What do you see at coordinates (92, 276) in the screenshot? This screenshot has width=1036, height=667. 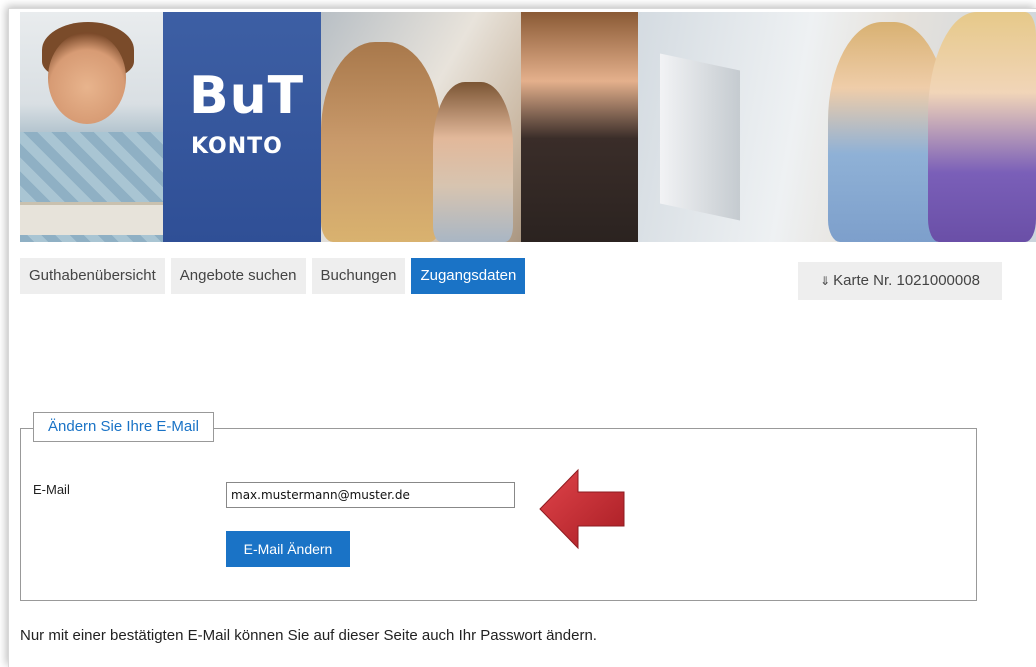 I see `tab-guthabenuebersicht: Guthabenübersicht` at bounding box center [92, 276].